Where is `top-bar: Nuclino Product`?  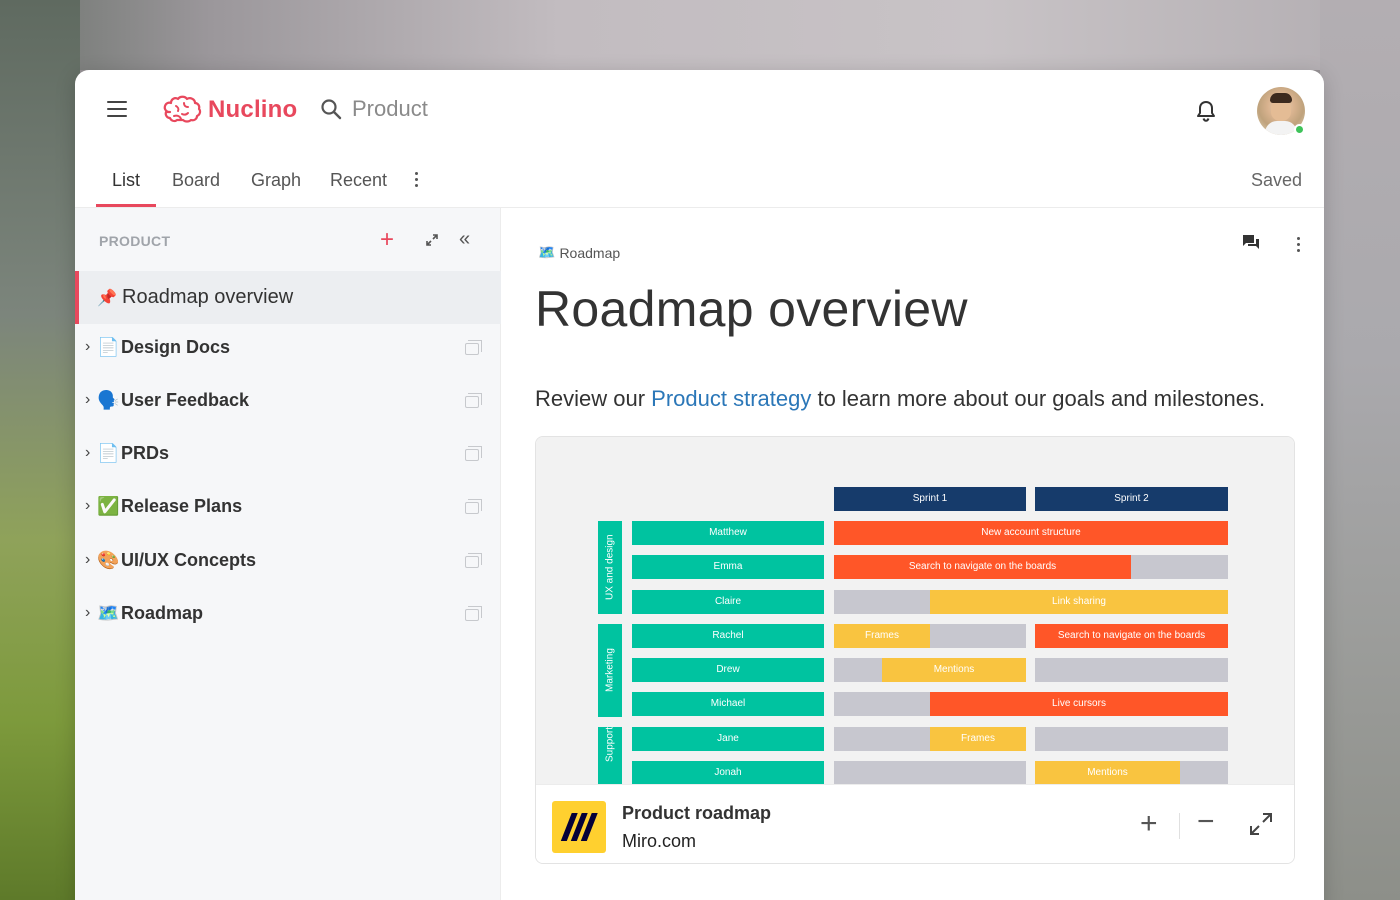
top-bar: Nuclino Product is located at coordinates (699, 110).